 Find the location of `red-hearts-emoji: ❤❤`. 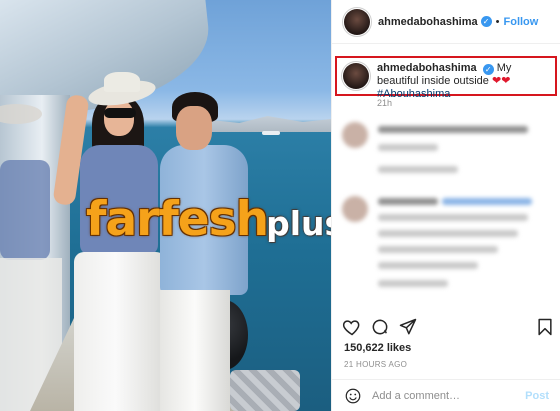

red-hearts-emoji: ❤❤ is located at coordinates (501, 81).